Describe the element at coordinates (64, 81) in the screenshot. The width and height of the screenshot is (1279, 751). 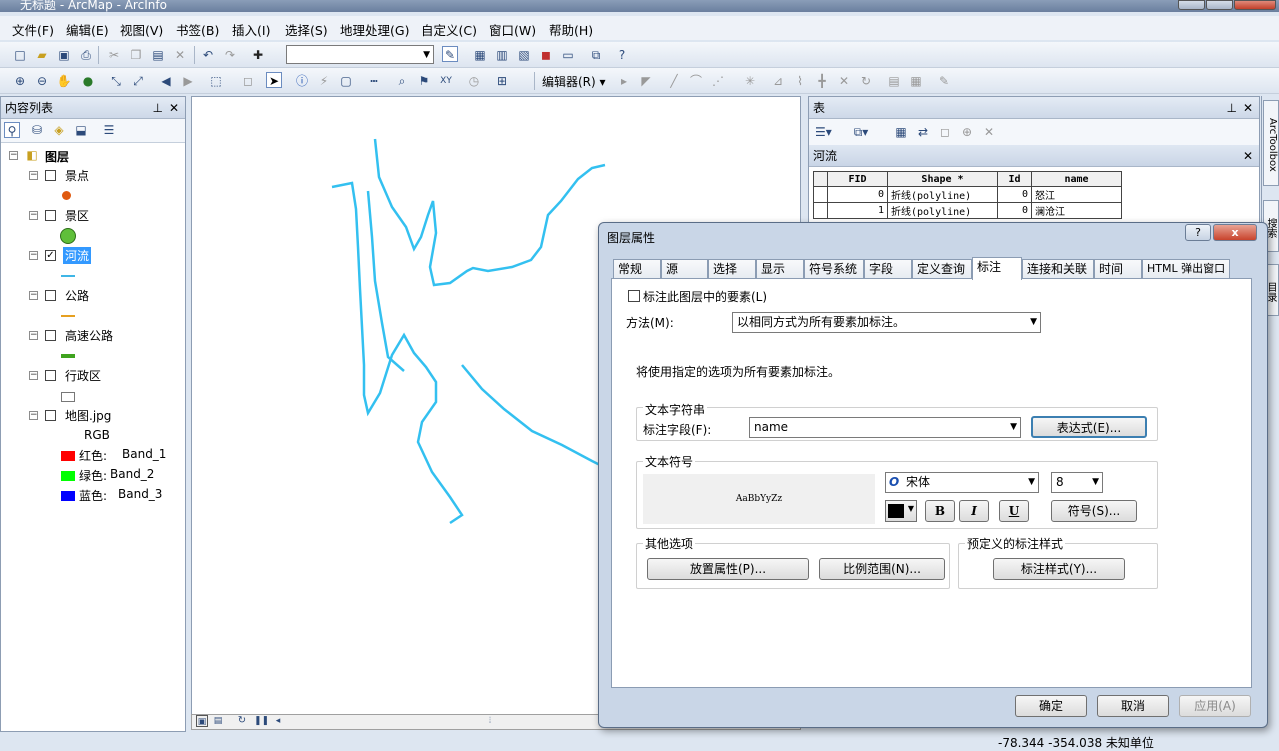
I see `pan-icon: ✋` at that location.